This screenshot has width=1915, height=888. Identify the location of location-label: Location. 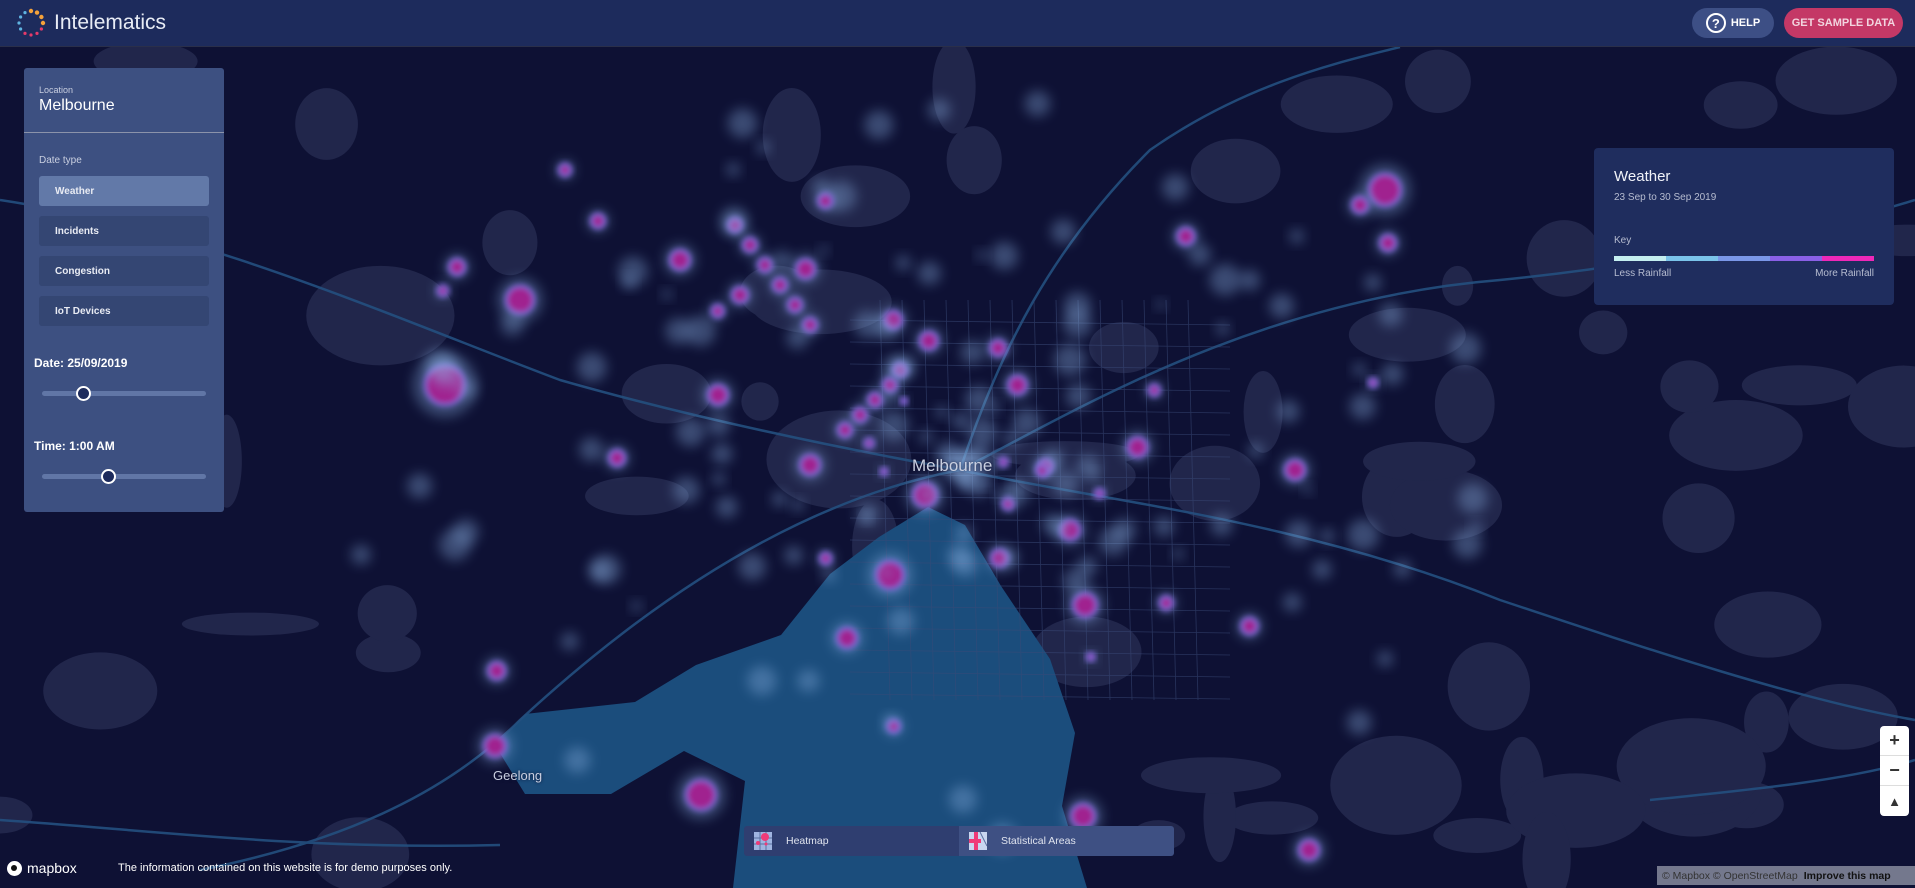
(56, 90).